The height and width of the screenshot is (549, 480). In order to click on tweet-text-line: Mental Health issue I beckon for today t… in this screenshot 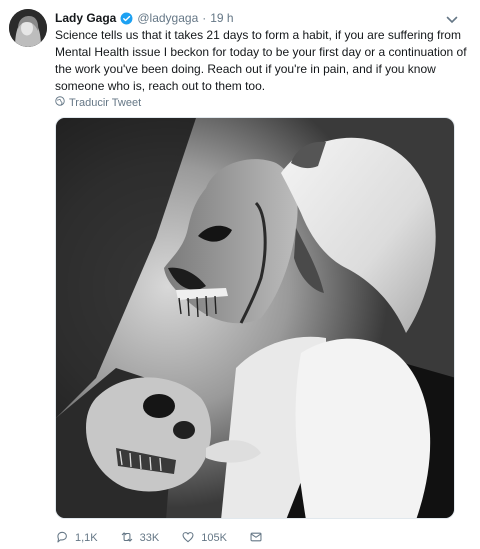, I will do `click(261, 52)`.